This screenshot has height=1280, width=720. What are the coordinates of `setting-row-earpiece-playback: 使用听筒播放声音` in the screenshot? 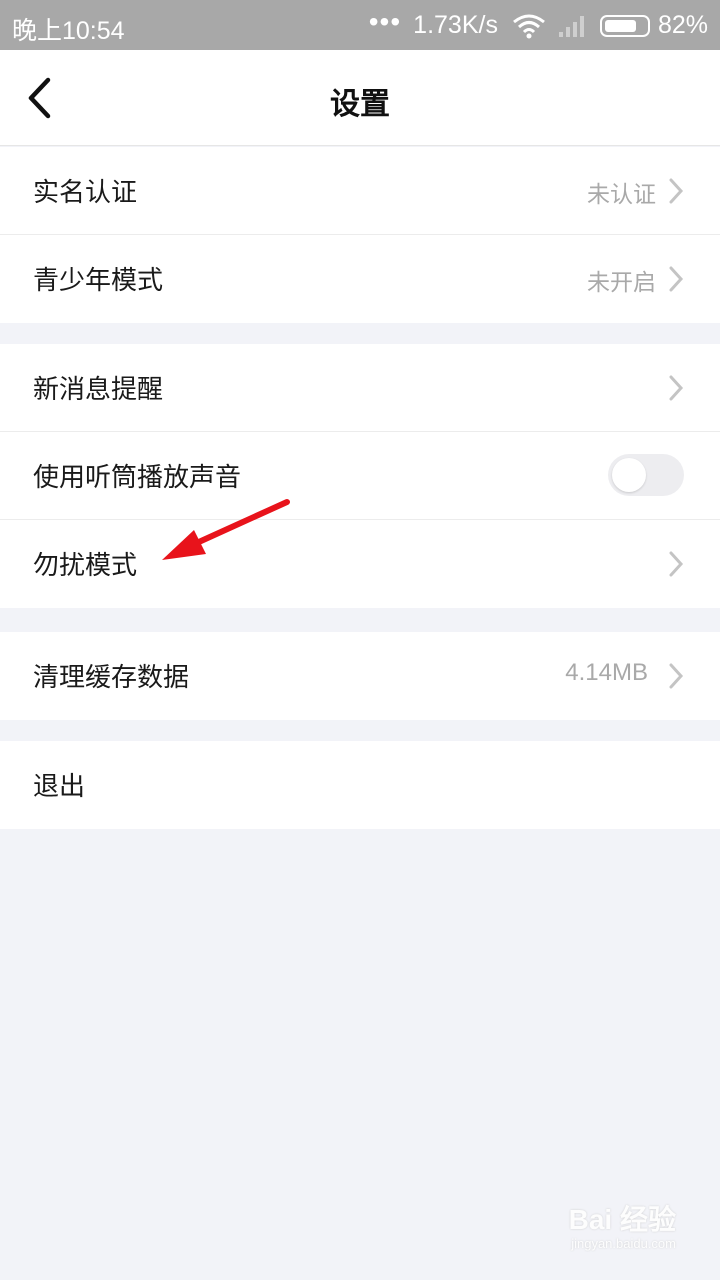 It's located at (360, 476).